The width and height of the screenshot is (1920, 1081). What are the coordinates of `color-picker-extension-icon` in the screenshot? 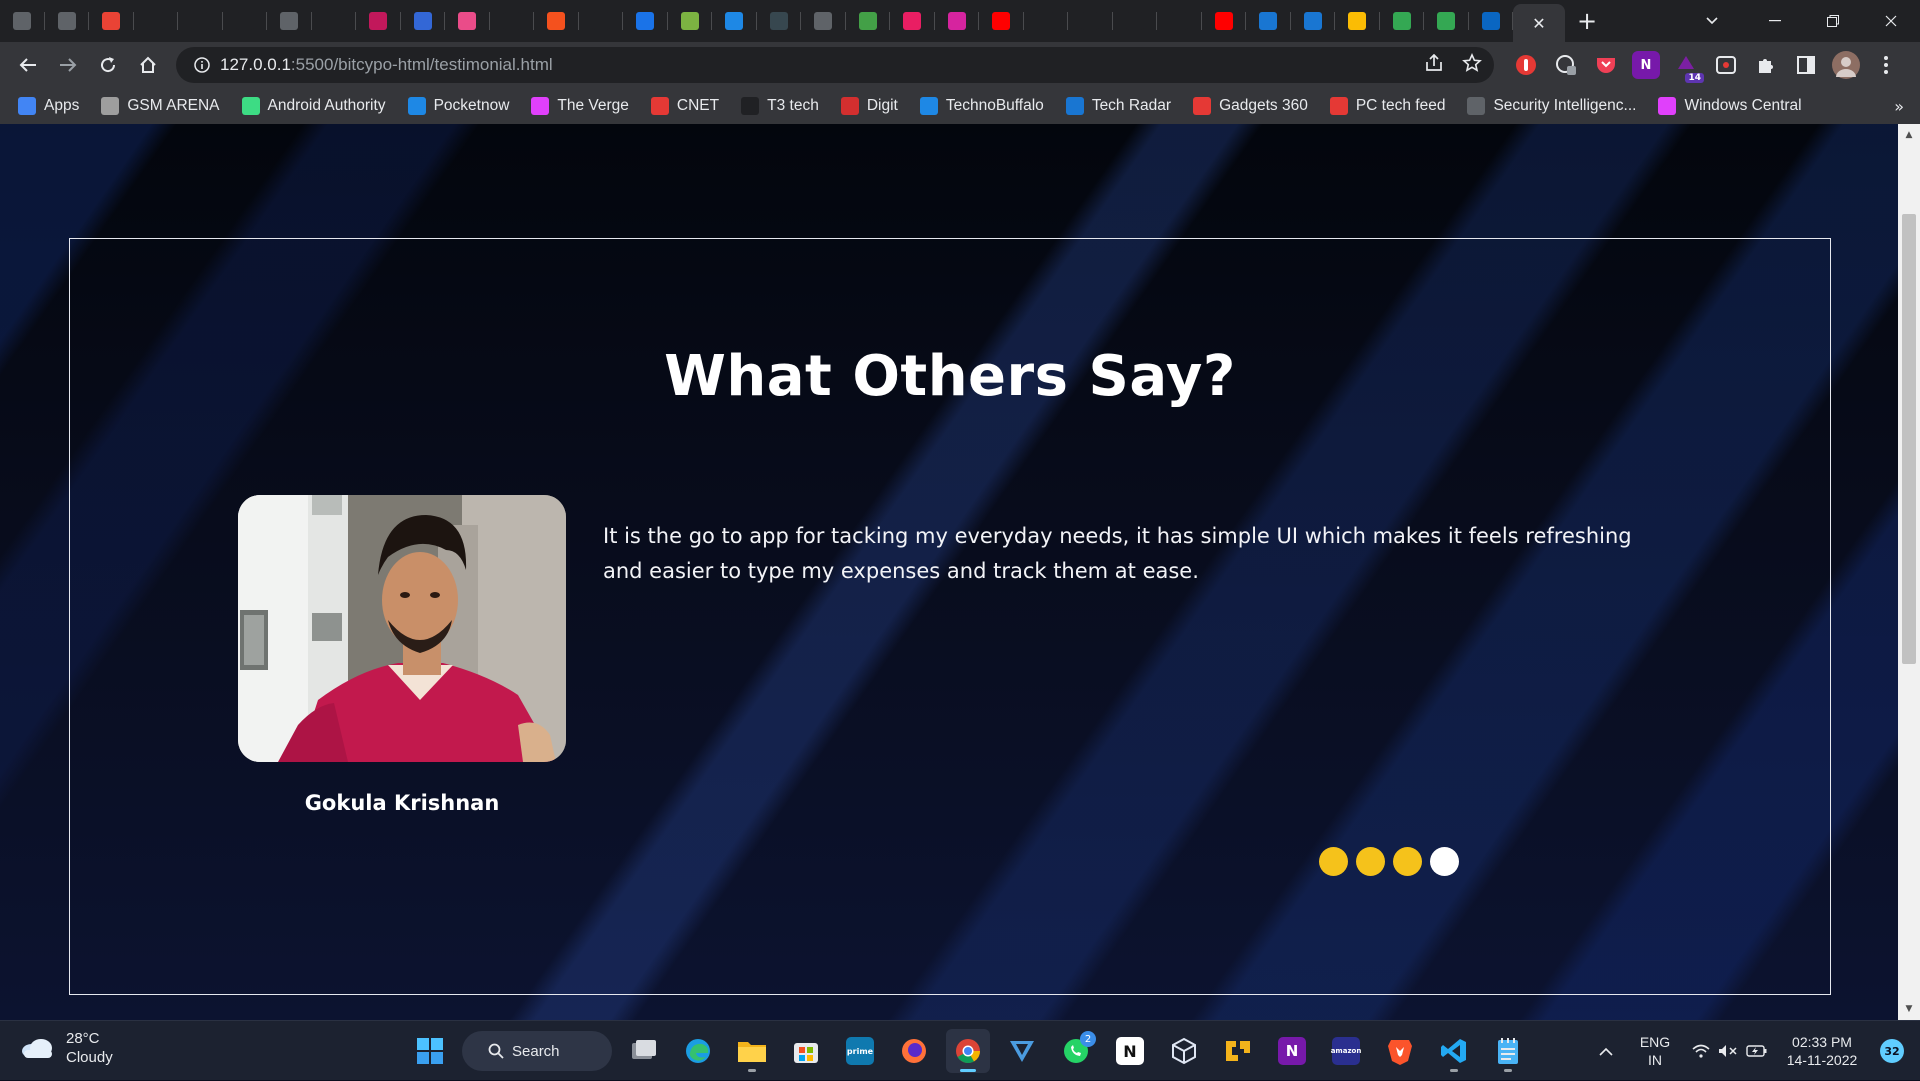 It's located at (1566, 65).